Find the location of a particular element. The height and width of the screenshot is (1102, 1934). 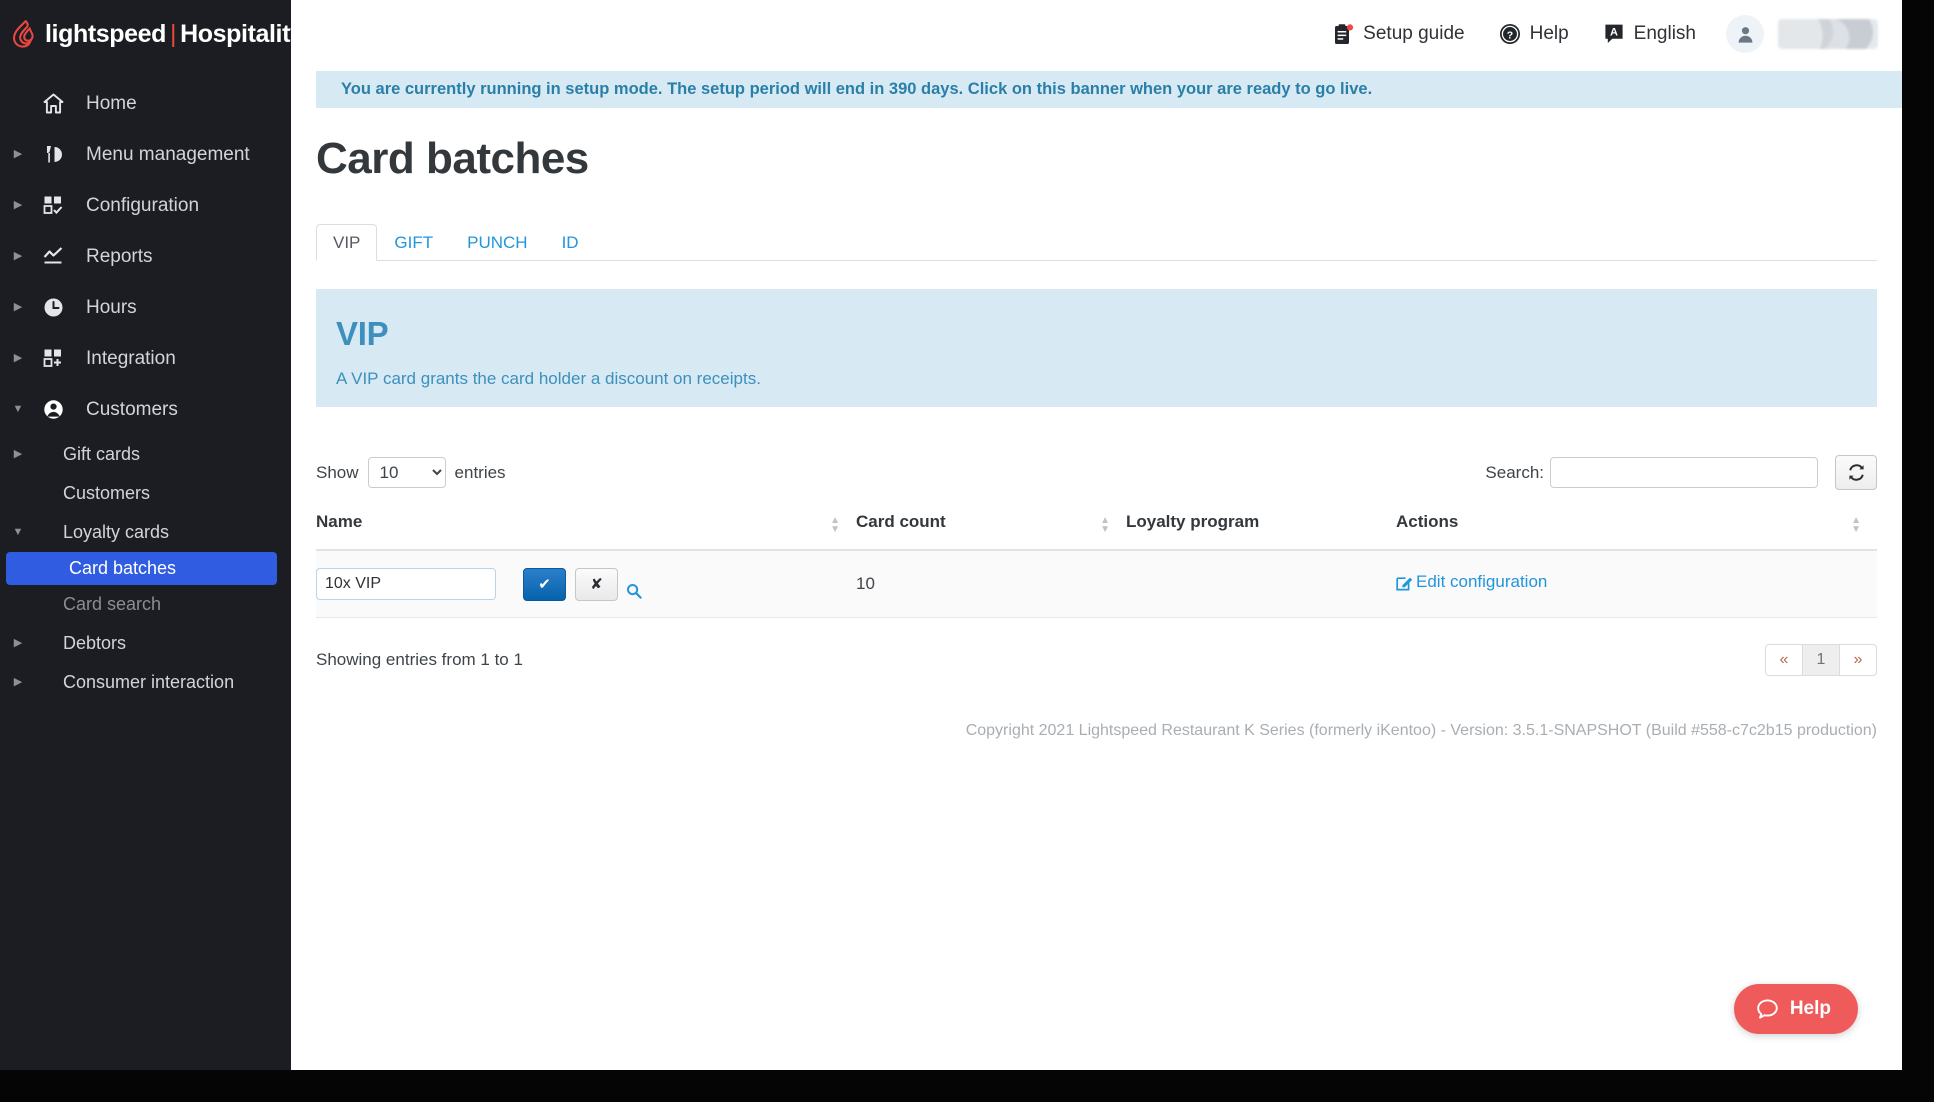

sidebar-item-card-batches: Card batches is located at coordinates (141, 568).